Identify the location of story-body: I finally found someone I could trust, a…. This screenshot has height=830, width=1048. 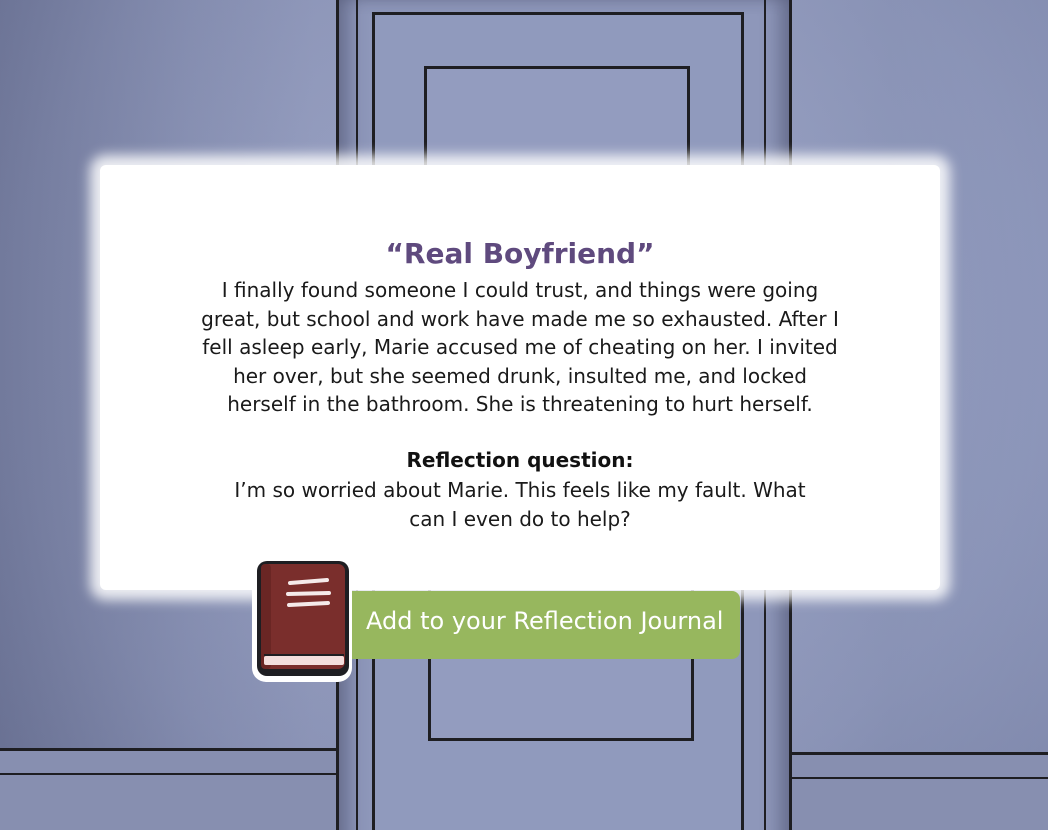
(520, 347).